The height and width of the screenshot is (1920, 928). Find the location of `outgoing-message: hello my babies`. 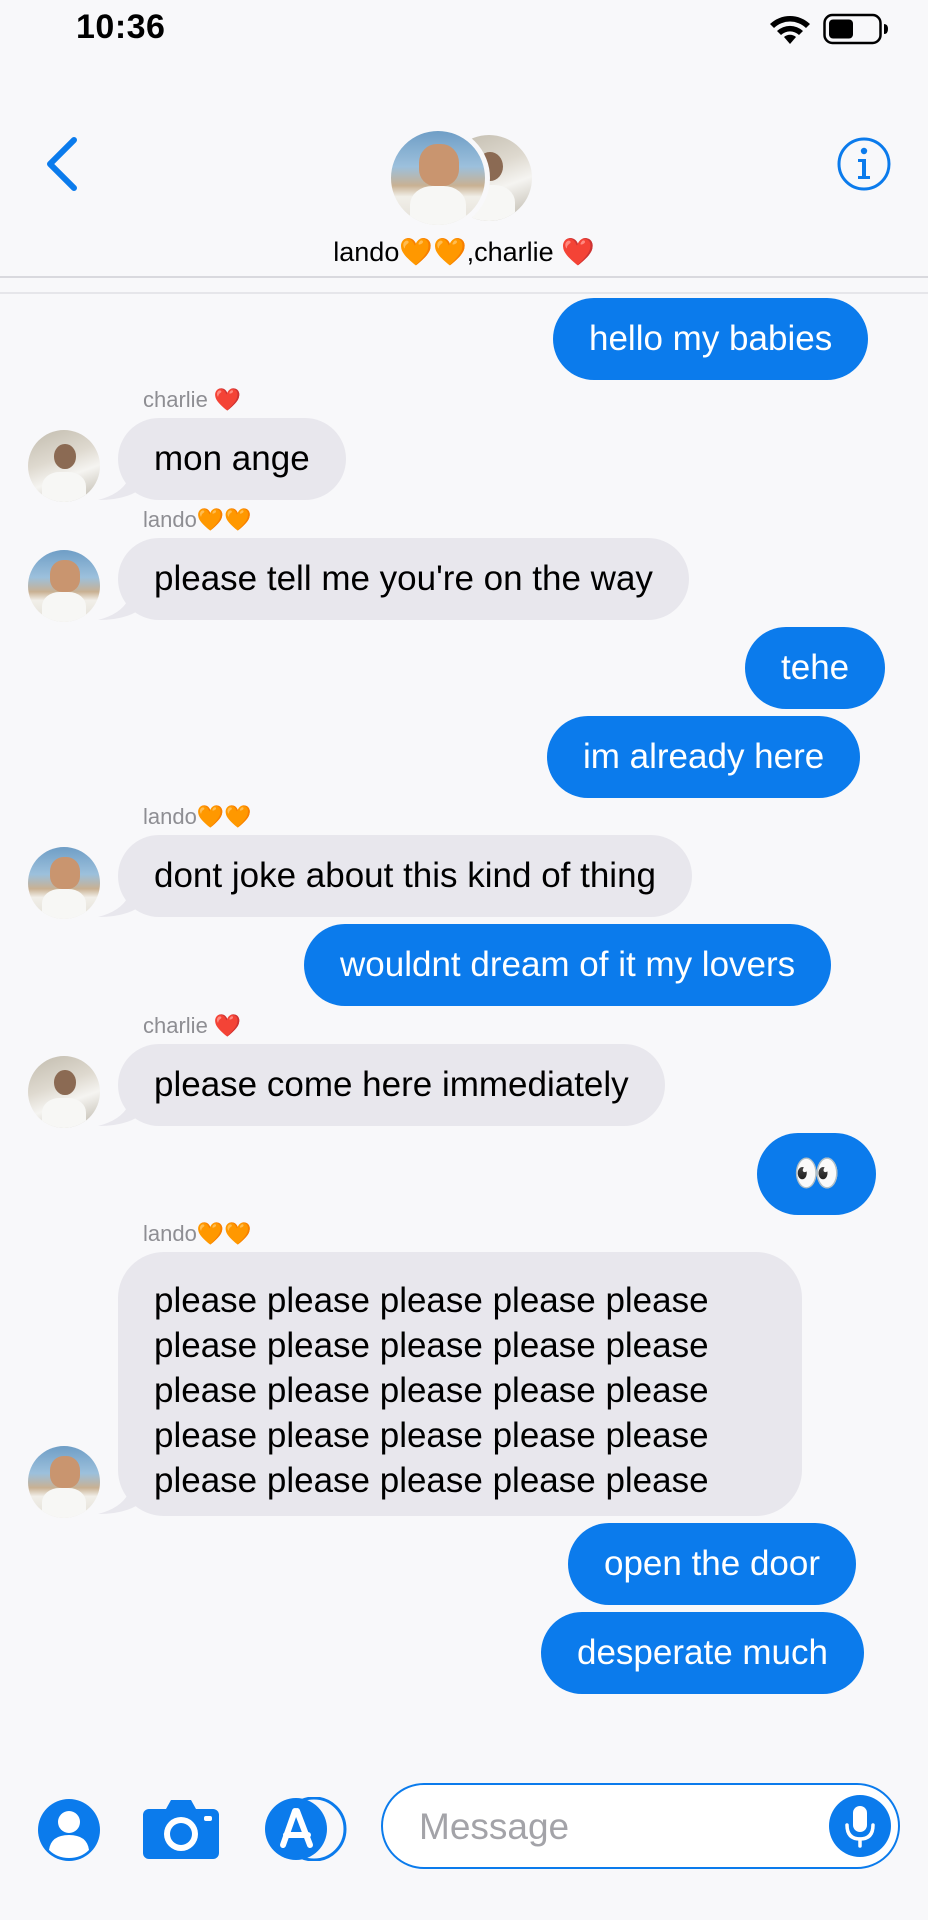

outgoing-message: hello my babies is located at coordinates (711, 339).